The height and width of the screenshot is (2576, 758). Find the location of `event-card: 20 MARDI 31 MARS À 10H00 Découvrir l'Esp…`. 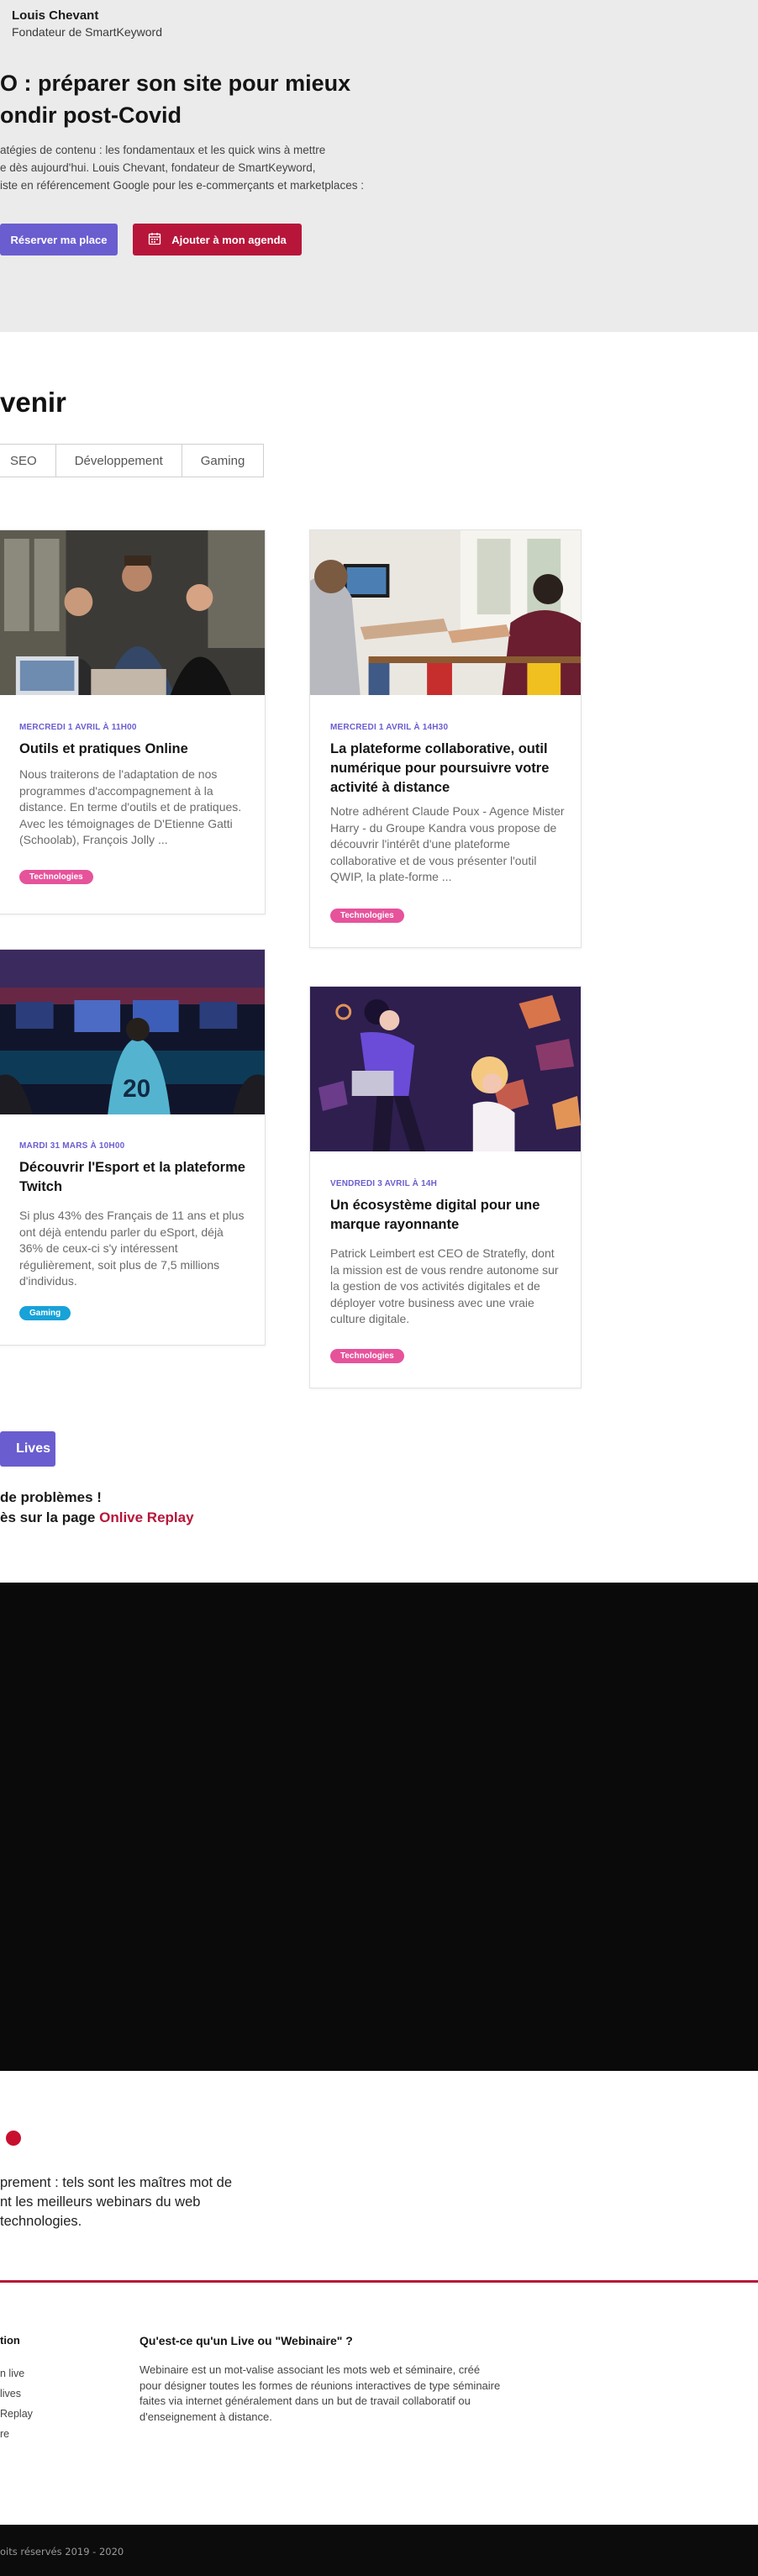

event-card: 20 MARDI 31 MARS À 10H00 Découvrir l'Esp… is located at coordinates (133, 1147).